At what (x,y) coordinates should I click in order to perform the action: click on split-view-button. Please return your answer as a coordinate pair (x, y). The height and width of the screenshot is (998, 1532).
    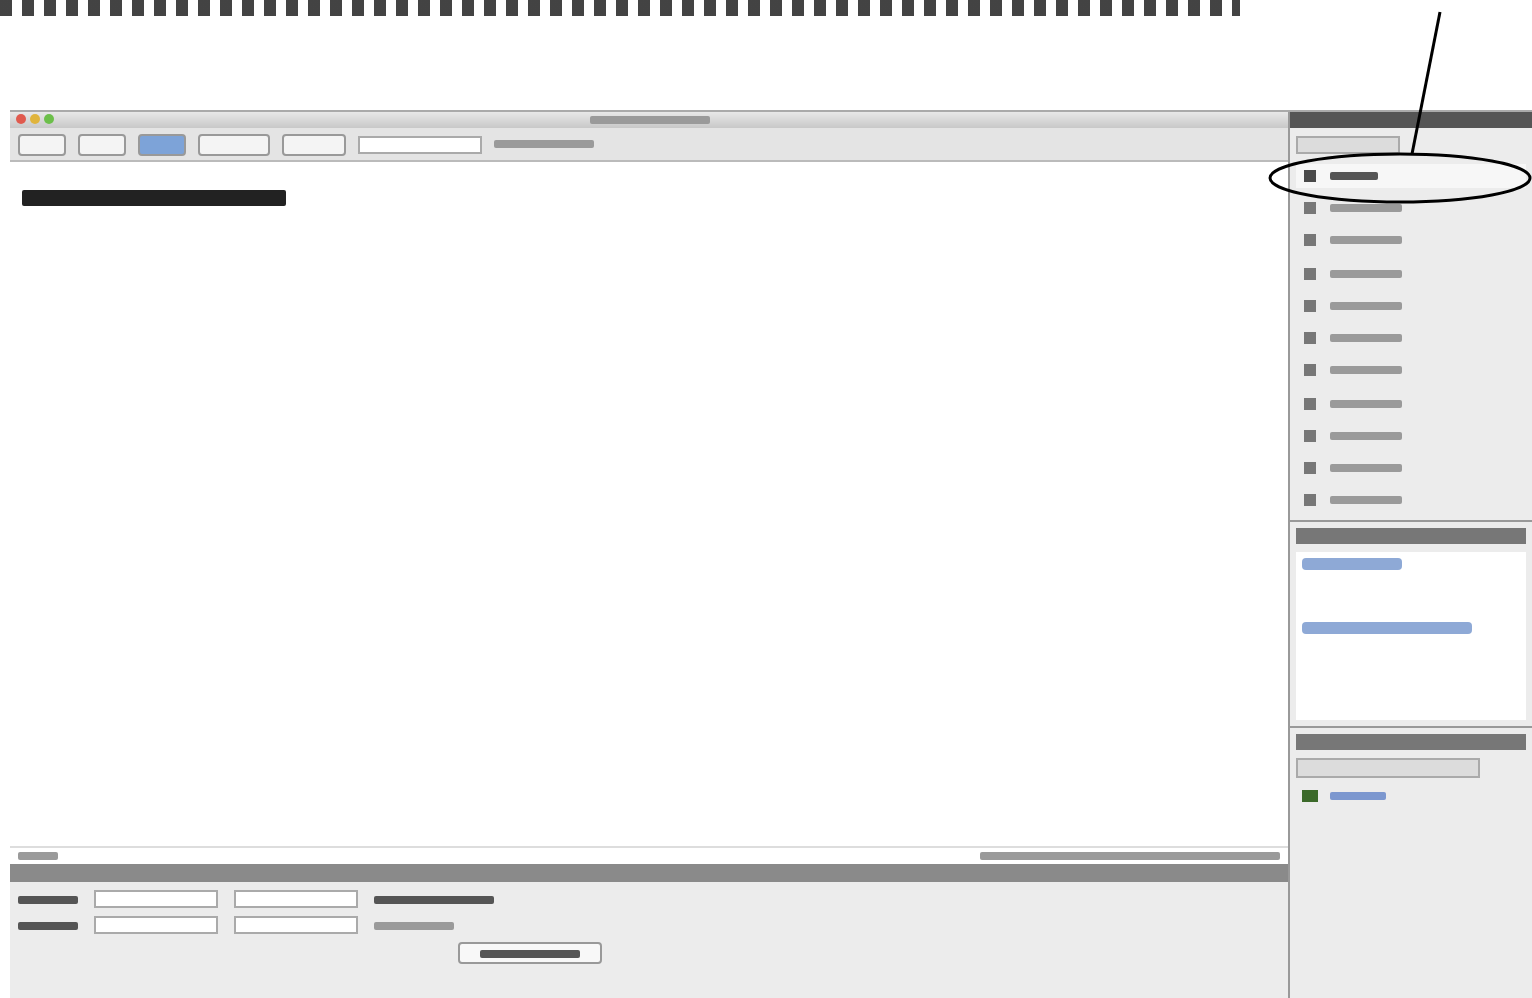
    Looking at the image, I should click on (102, 144).